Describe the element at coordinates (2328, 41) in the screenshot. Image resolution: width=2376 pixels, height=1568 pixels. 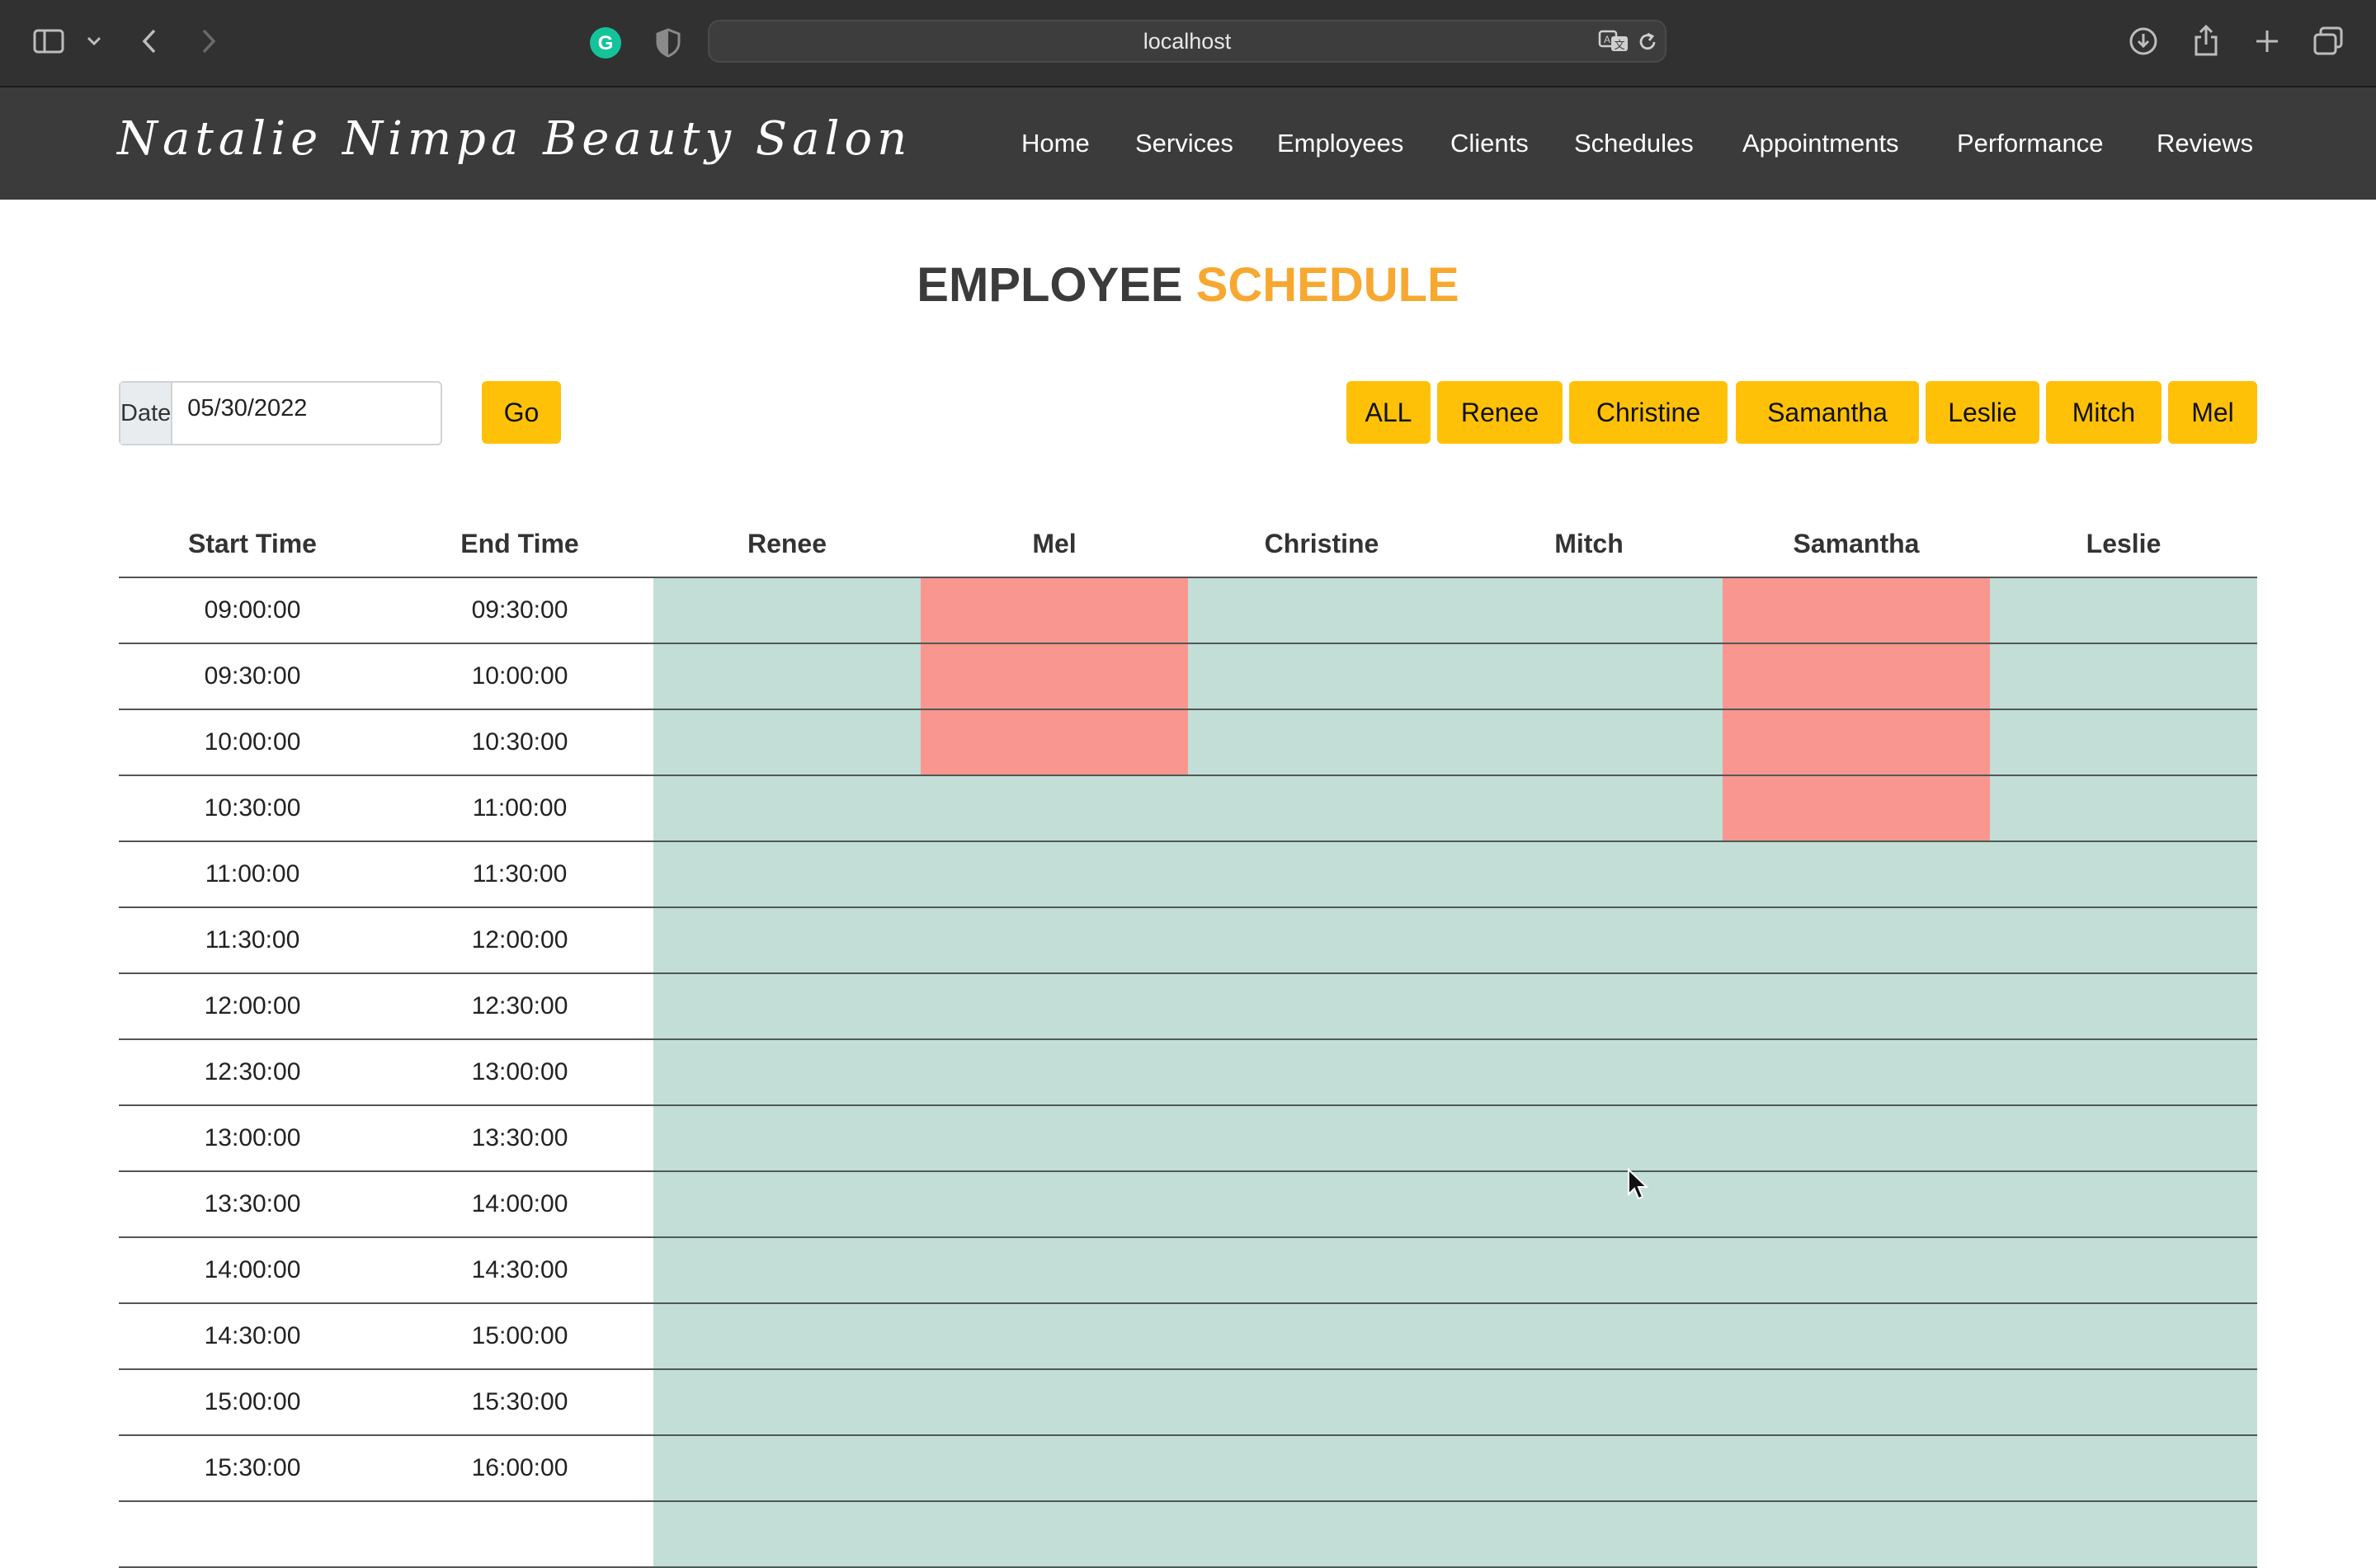
I see `tabs-overview-icon` at that location.